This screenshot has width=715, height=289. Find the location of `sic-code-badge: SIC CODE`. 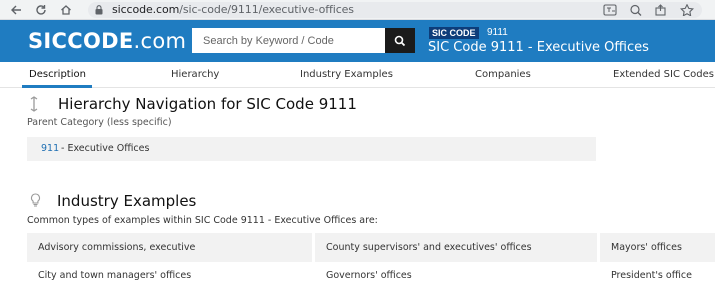

sic-code-badge: SIC CODE is located at coordinates (454, 33).